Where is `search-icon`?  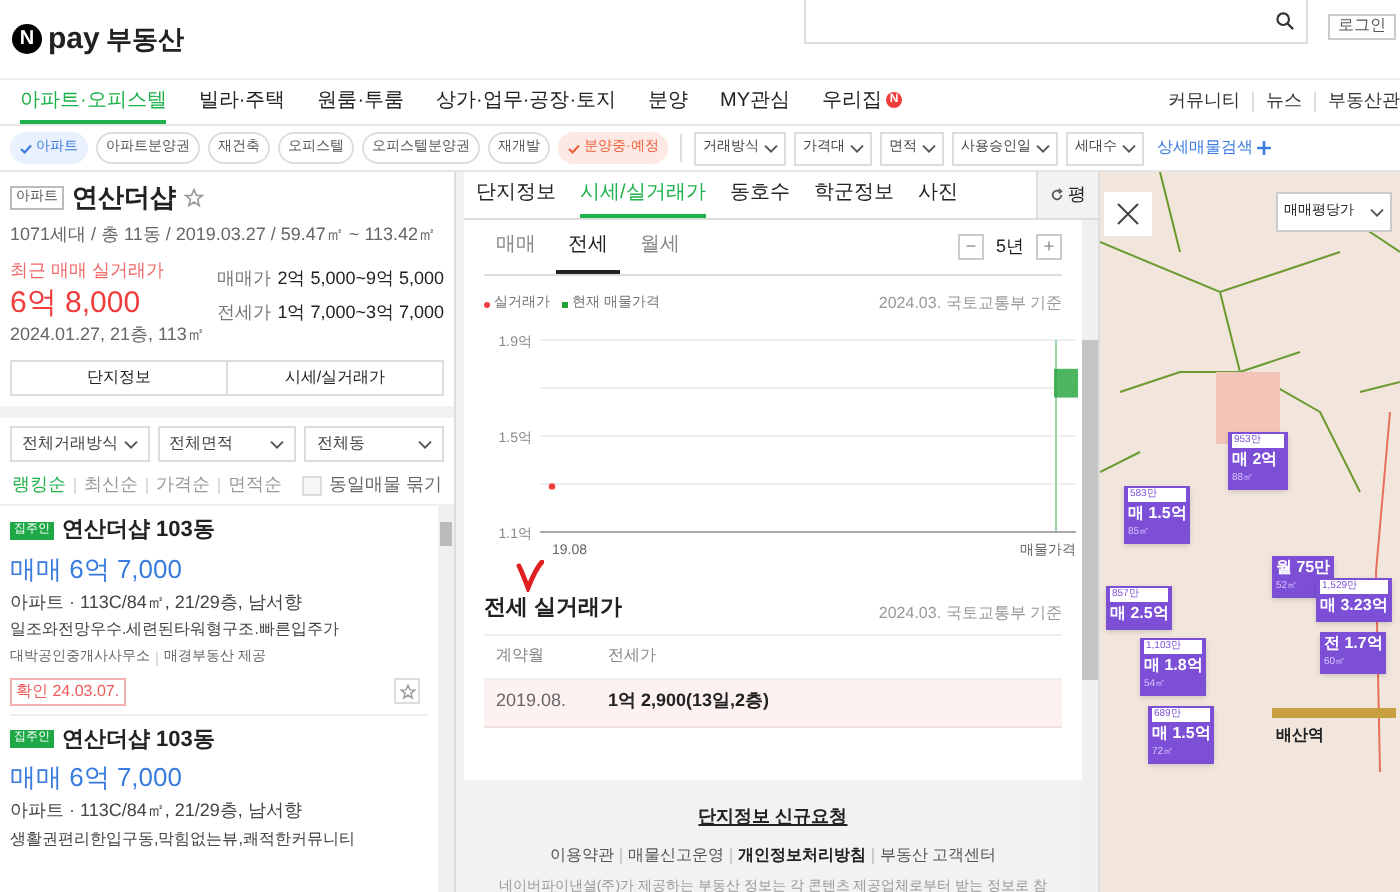 search-icon is located at coordinates (1285, 21).